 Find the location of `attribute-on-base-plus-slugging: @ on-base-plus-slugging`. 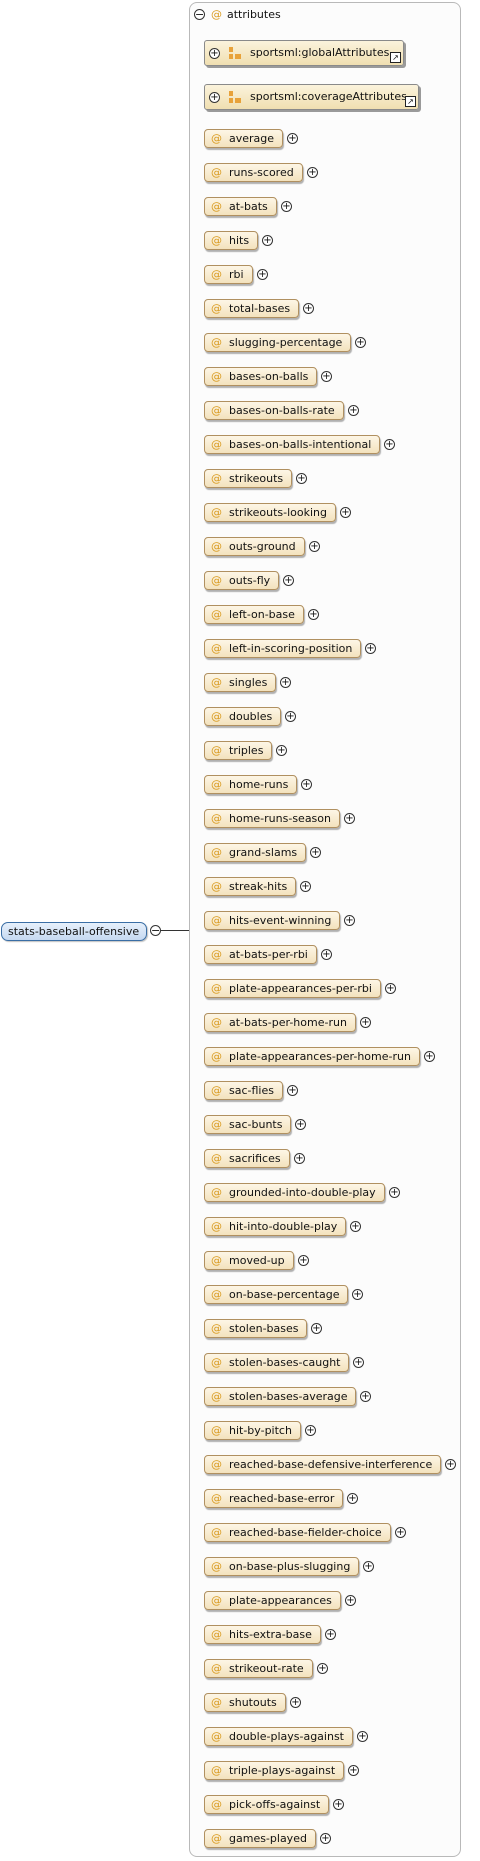

attribute-on-base-plus-slugging: @ on-base-plus-slugging is located at coordinates (281, 1566).